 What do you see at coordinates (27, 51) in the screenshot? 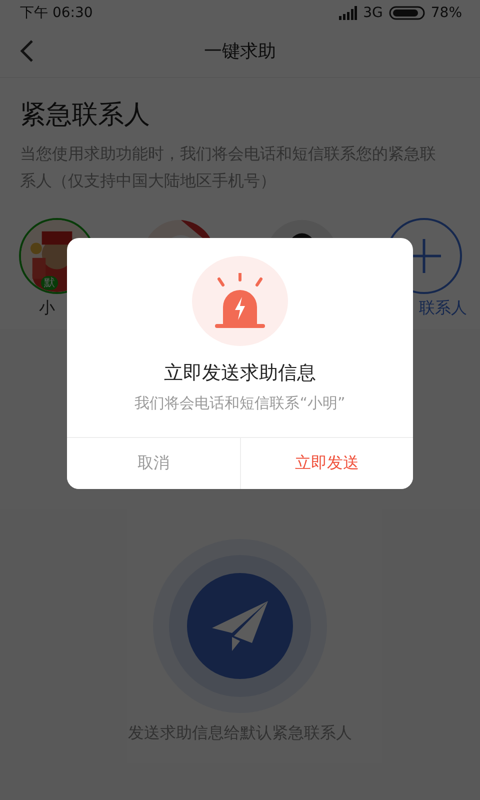
I see `back-icon` at bounding box center [27, 51].